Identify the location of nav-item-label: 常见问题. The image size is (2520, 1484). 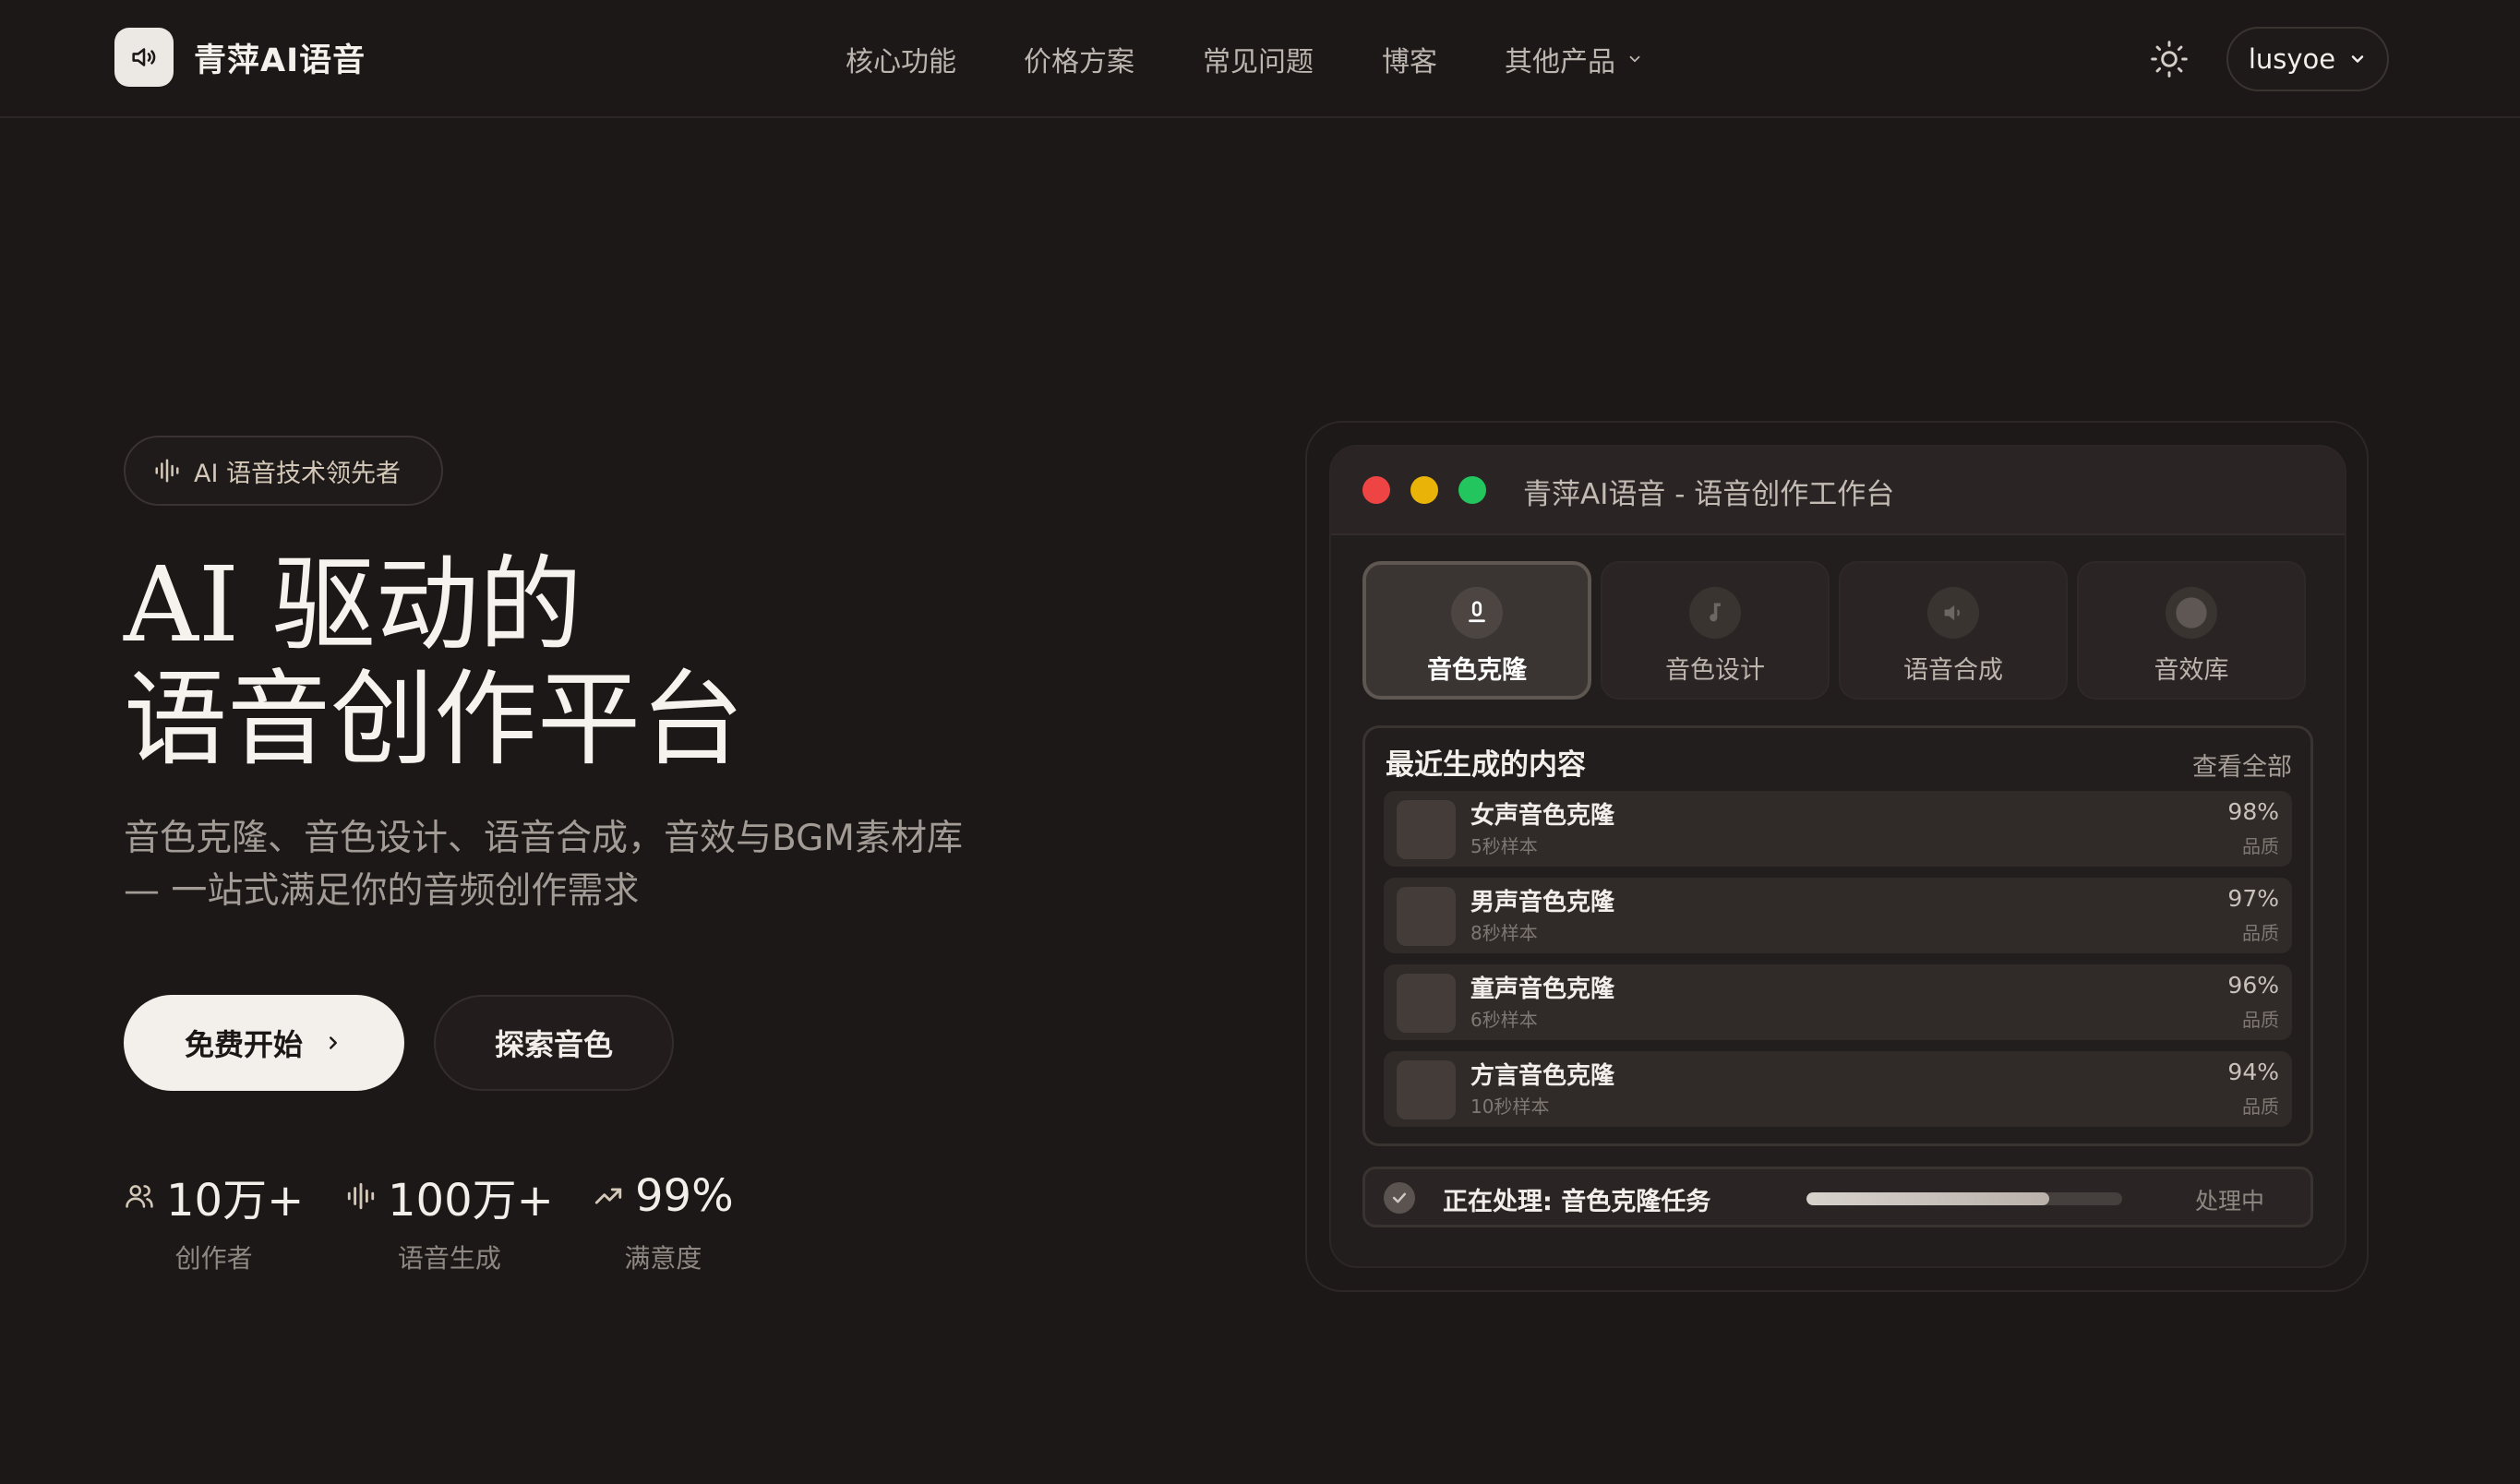
(1258, 62).